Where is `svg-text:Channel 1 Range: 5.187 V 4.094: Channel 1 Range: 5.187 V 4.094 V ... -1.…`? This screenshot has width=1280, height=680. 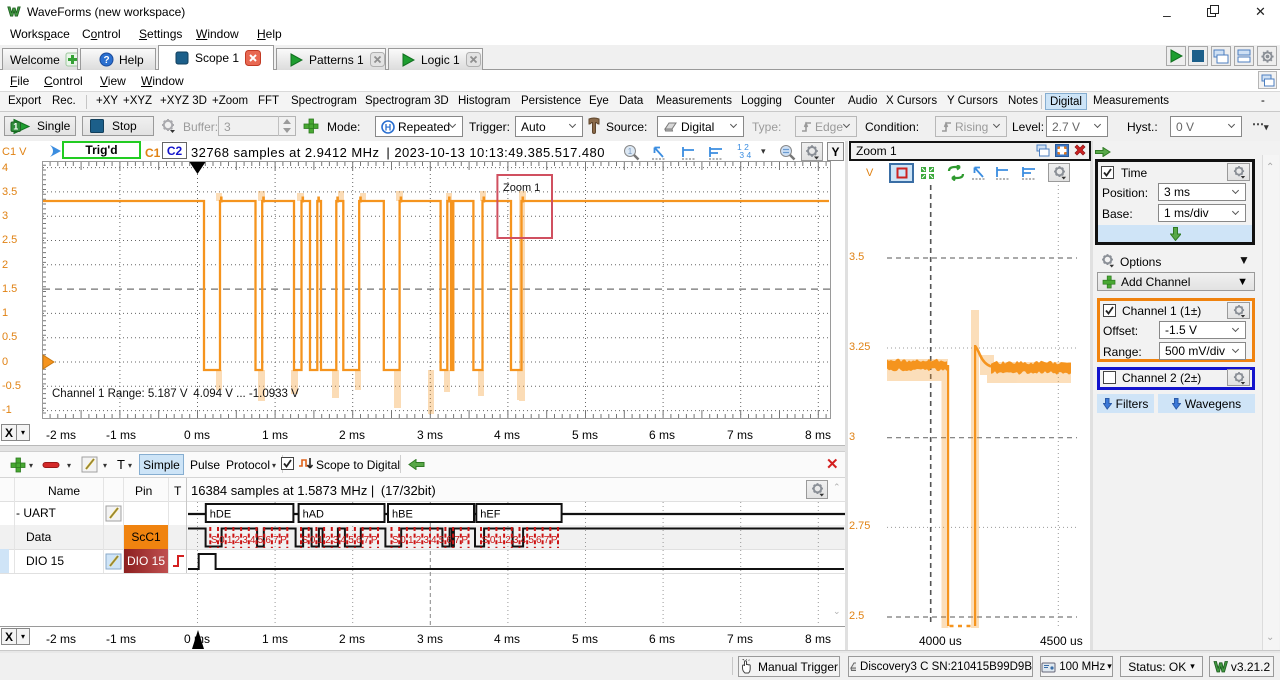 svg-text:Channel 1 Range: 5.187 V 4.094: Channel 1 Range: 5.187 V 4.094 V ... -1.… is located at coordinates (175, 394).